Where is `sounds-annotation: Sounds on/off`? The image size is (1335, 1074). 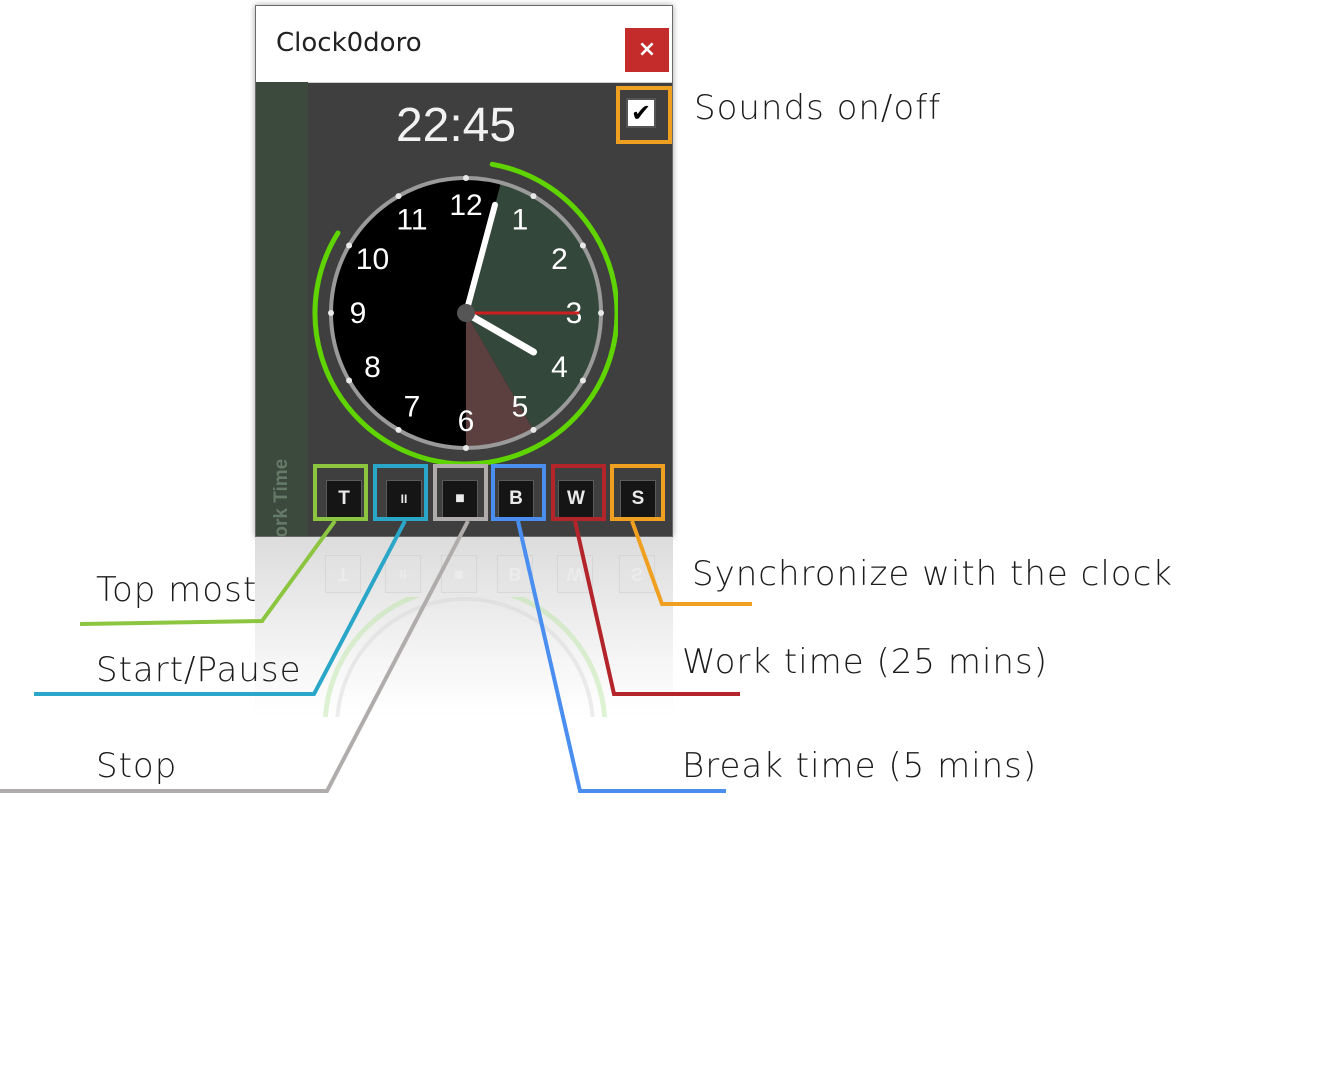
sounds-annotation: Sounds on/off is located at coordinates (818, 108).